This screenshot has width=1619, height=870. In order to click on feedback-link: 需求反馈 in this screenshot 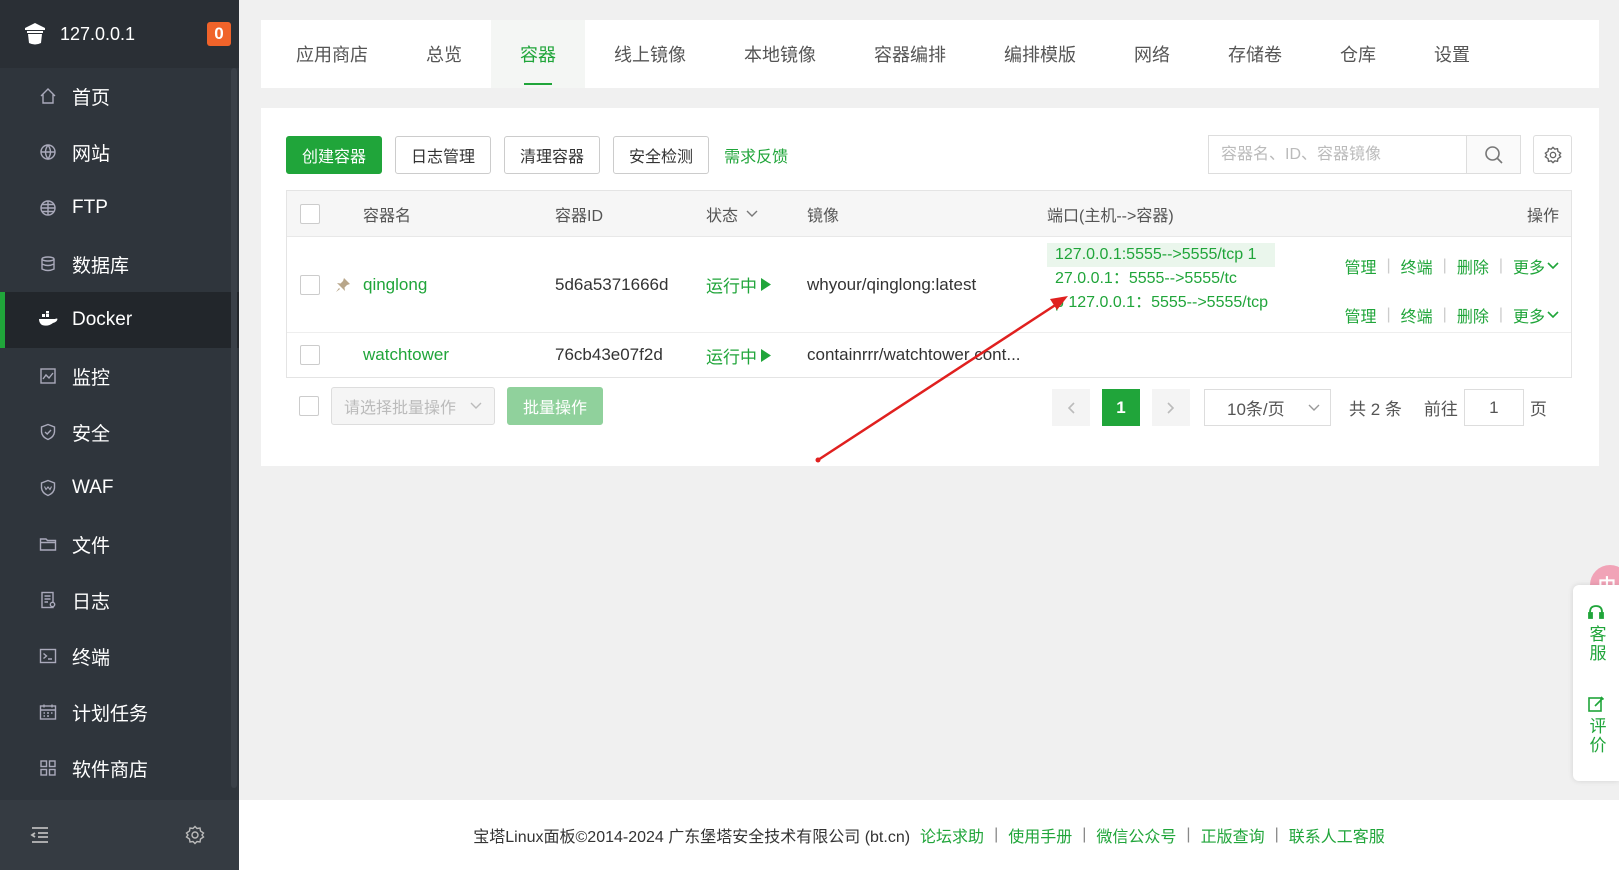, I will do `click(756, 155)`.